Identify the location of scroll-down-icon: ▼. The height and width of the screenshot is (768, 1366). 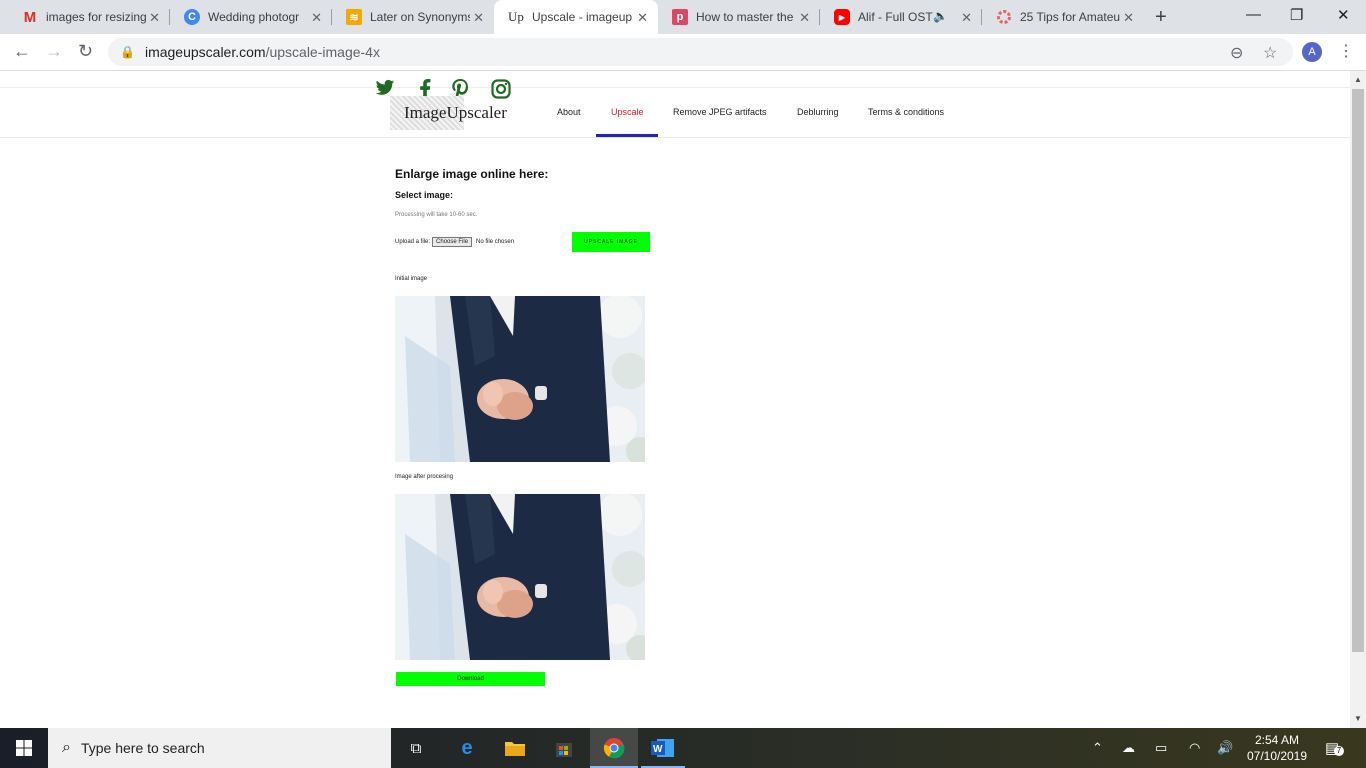
(1358, 718).